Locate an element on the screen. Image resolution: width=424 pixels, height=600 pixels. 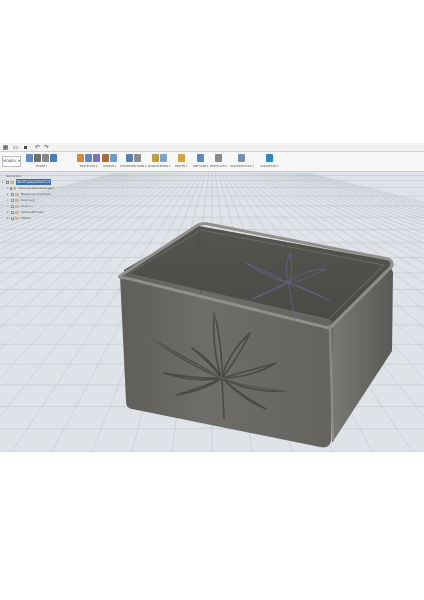
file-icon: ▭ is located at coordinates (15, 147).